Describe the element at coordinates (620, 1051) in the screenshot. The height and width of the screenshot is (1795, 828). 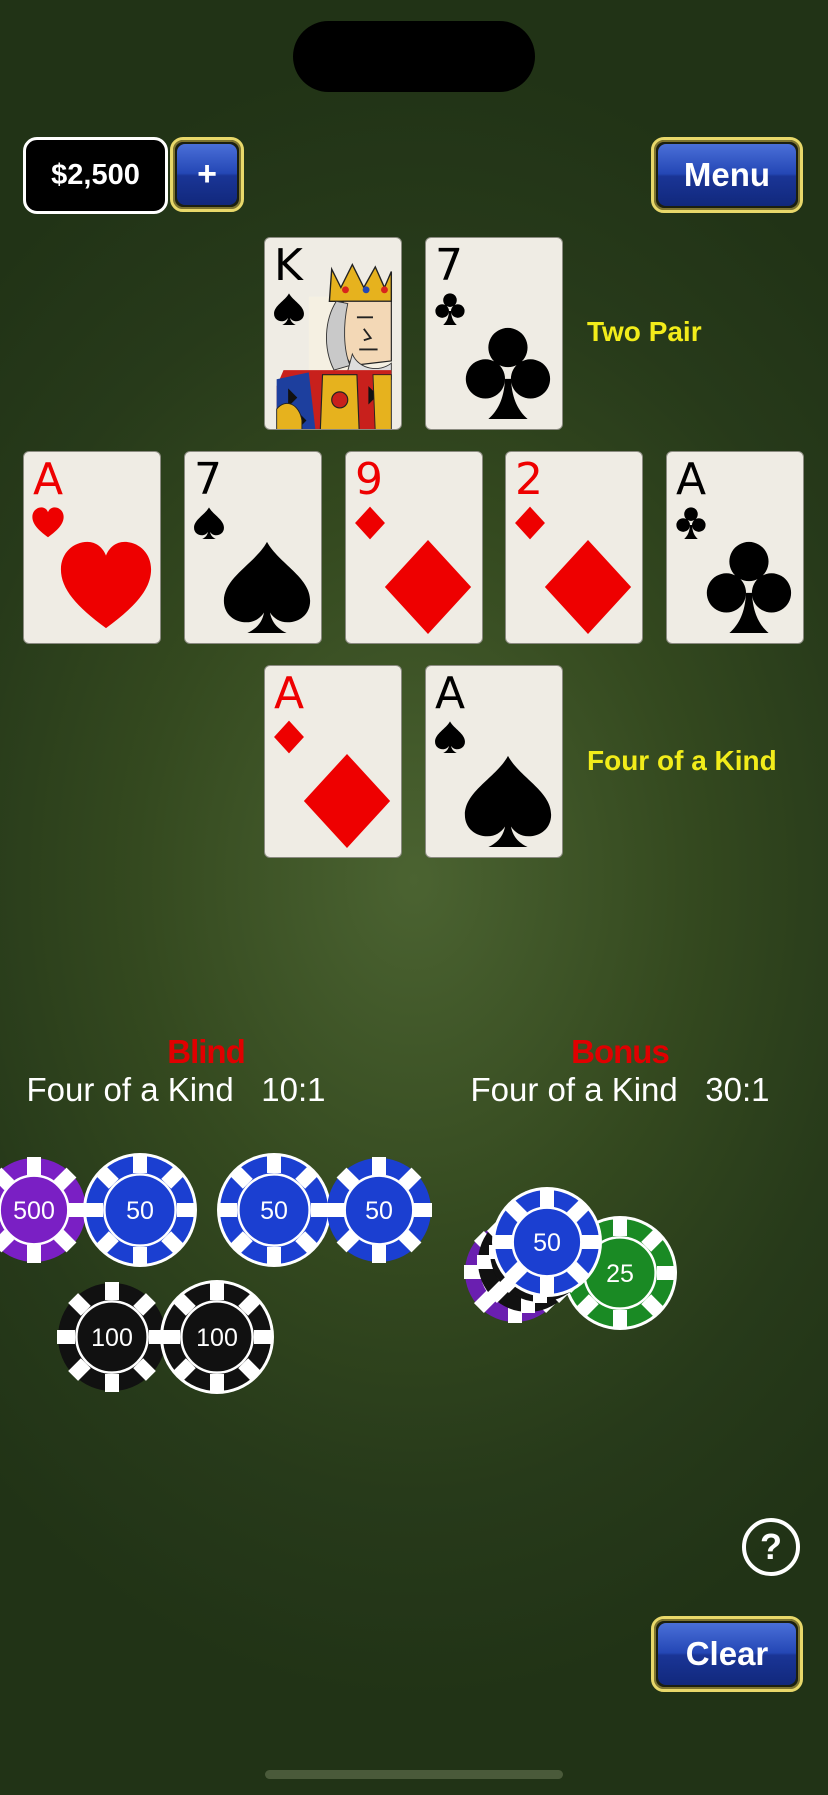
I see `bonus-title: Bonus` at that location.